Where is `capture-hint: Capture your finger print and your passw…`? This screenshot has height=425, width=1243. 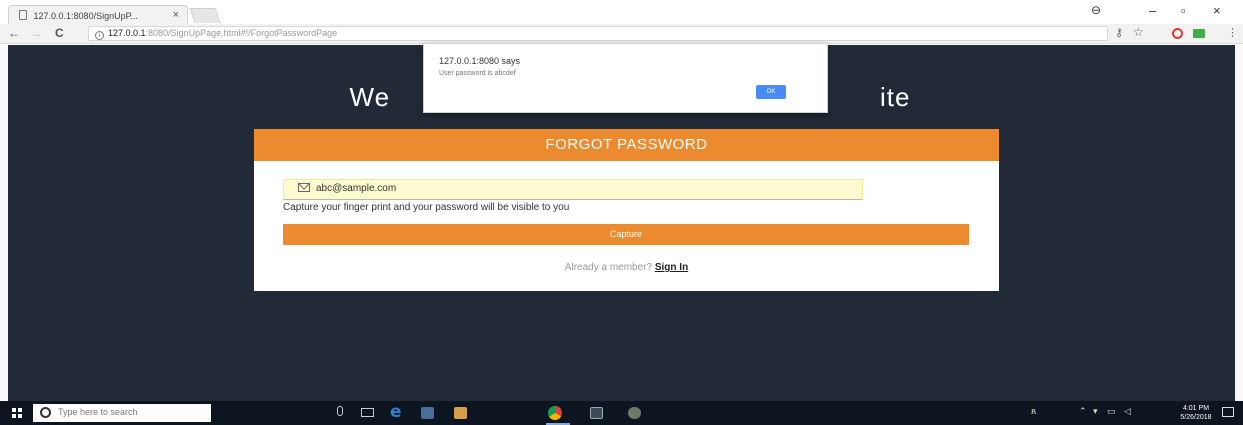
capture-hint: Capture your finger print and your passw… is located at coordinates (426, 207).